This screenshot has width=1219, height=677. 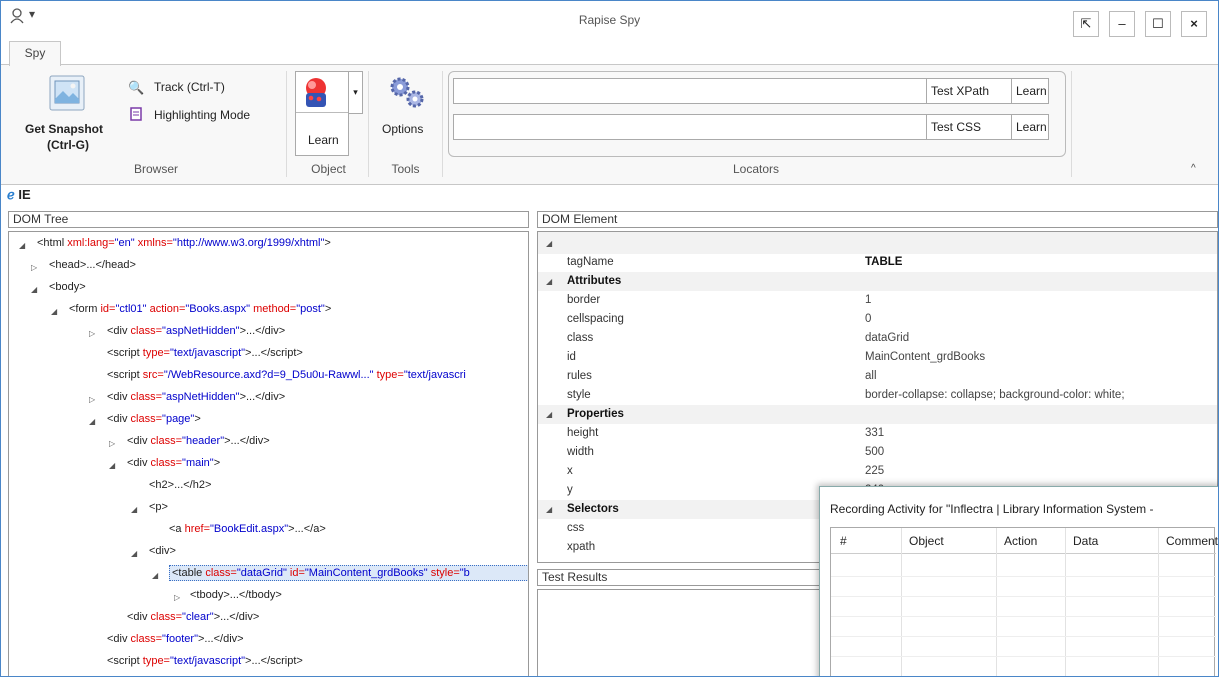 What do you see at coordinates (180, 485) in the screenshot?
I see `tree-node-h2: <h2>...</h2>` at bounding box center [180, 485].